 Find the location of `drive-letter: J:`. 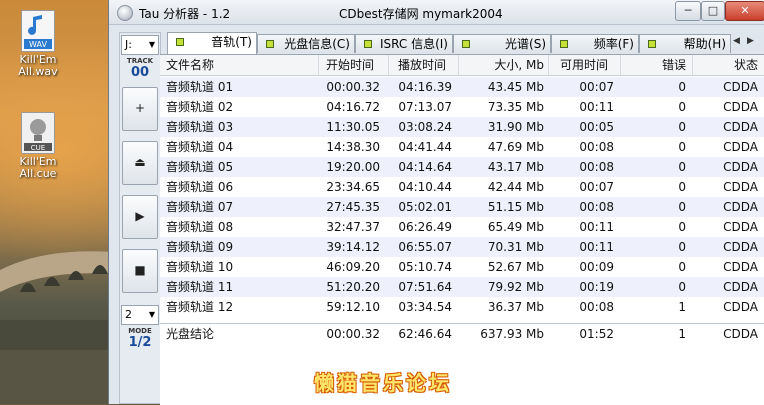

drive-letter: J: is located at coordinates (128, 44).